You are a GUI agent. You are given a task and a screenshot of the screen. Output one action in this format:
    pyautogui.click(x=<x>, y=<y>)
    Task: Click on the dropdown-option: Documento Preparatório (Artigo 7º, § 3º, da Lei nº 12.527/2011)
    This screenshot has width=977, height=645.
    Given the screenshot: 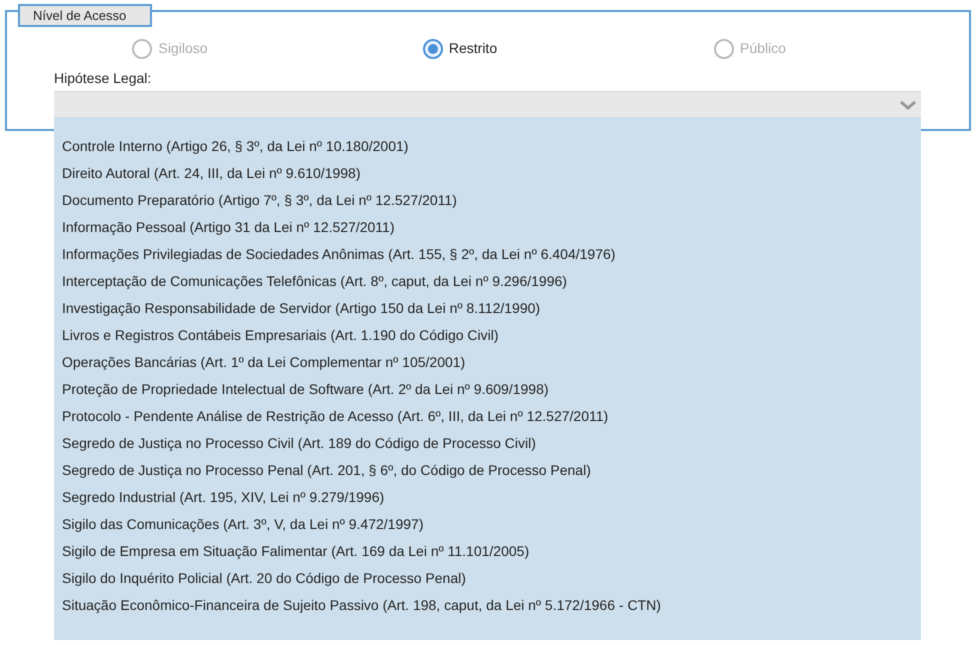 What is the action you would take?
    pyautogui.click(x=259, y=200)
    